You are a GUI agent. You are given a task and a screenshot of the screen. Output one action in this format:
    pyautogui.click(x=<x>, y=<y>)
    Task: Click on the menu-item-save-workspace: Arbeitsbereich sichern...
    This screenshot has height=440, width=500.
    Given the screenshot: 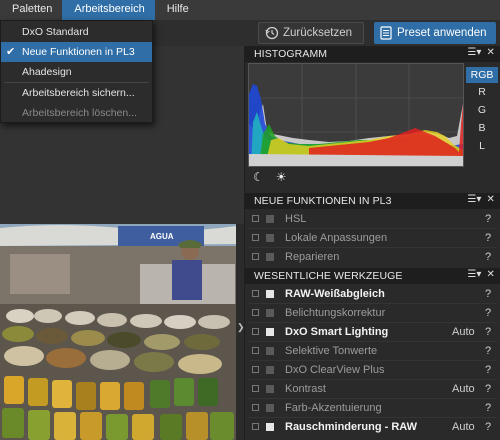 What is the action you would take?
    pyautogui.click(x=76, y=93)
    